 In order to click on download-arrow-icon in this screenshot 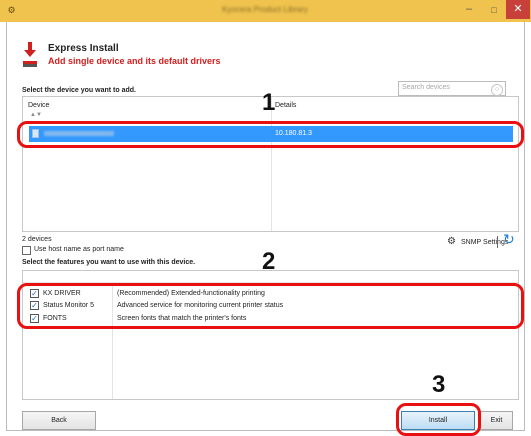, I will do `click(30, 54)`.